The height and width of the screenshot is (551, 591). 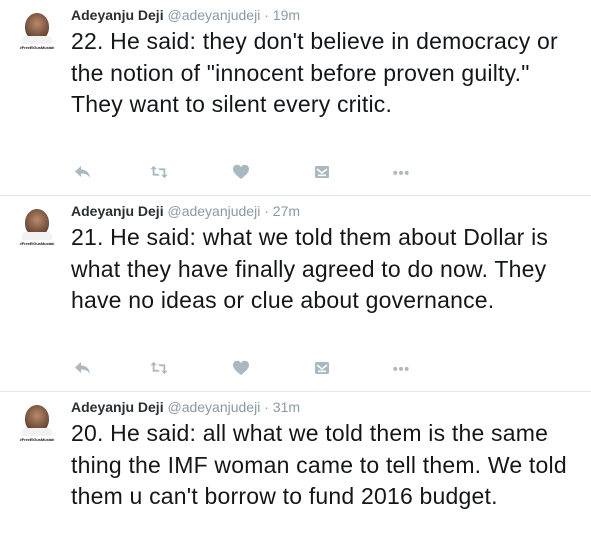 What do you see at coordinates (286, 15) in the screenshot?
I see `timestamp: 19m` at bounding box center [286, 15].